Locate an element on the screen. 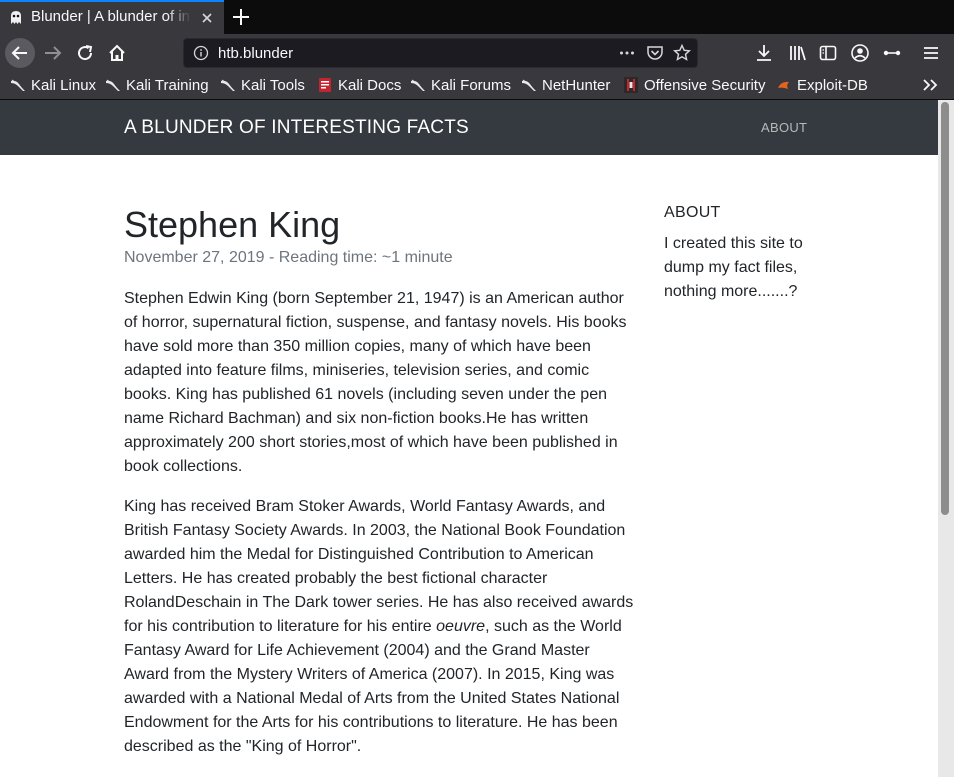  bookmark-kali-linux: Kali Linux is located at coordinates (53, 85).